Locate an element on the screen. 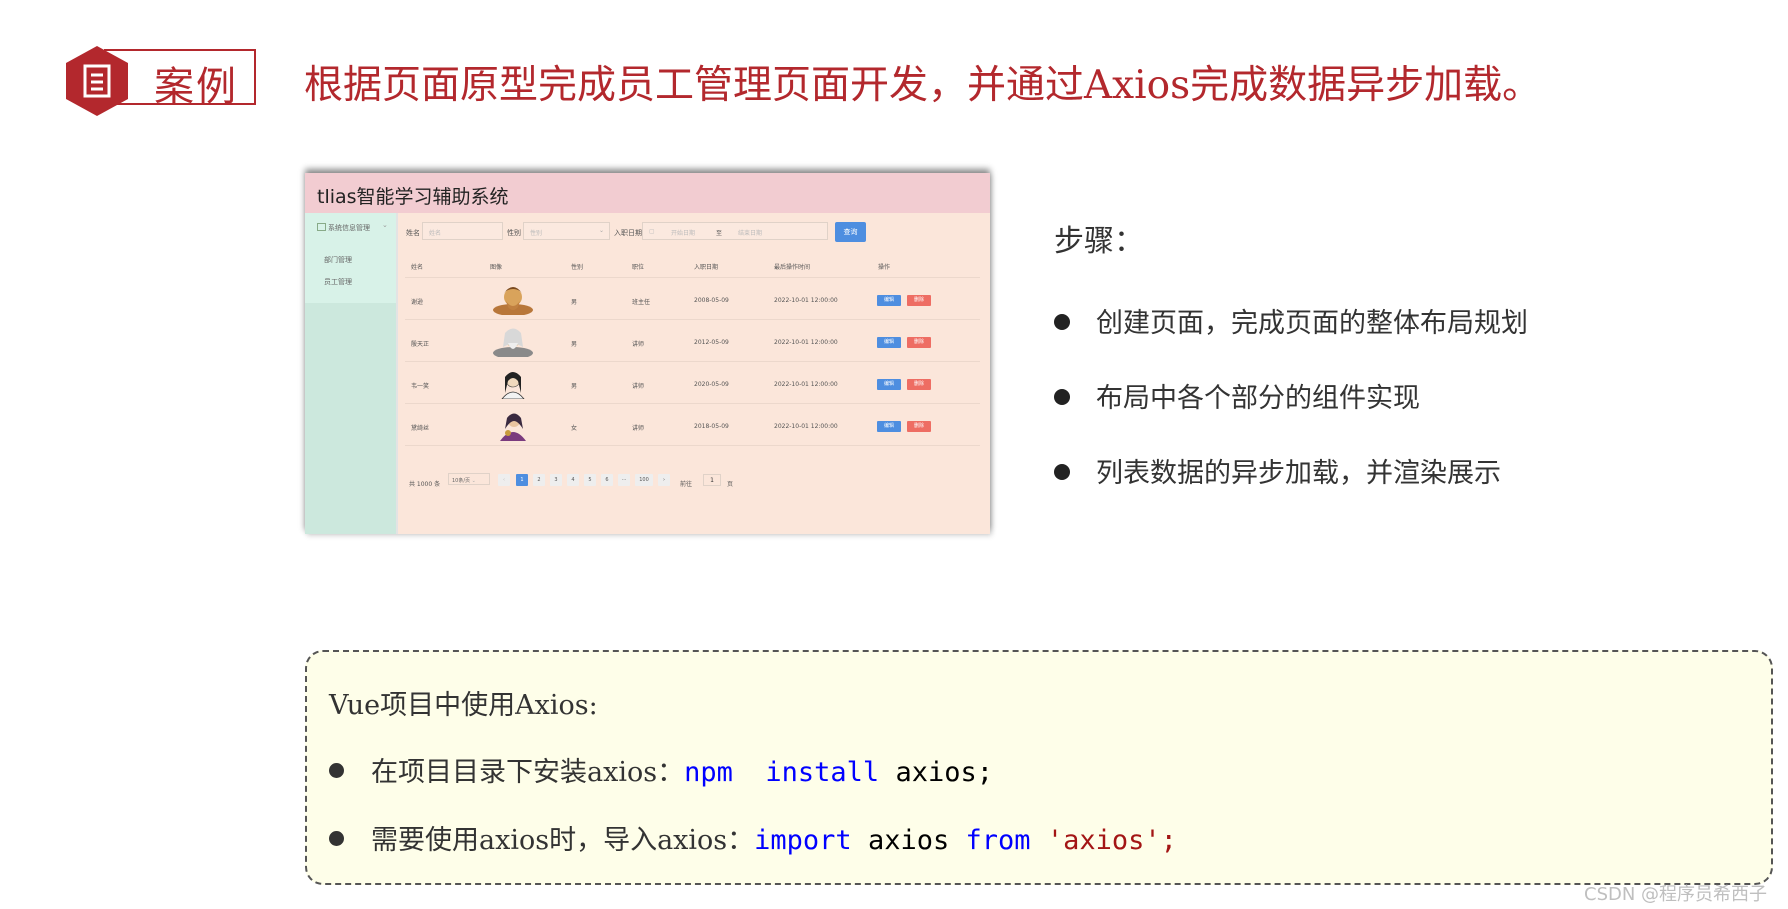  step-text: 布局中各个部分的组件实现 is located at coordinates (1258, 398).